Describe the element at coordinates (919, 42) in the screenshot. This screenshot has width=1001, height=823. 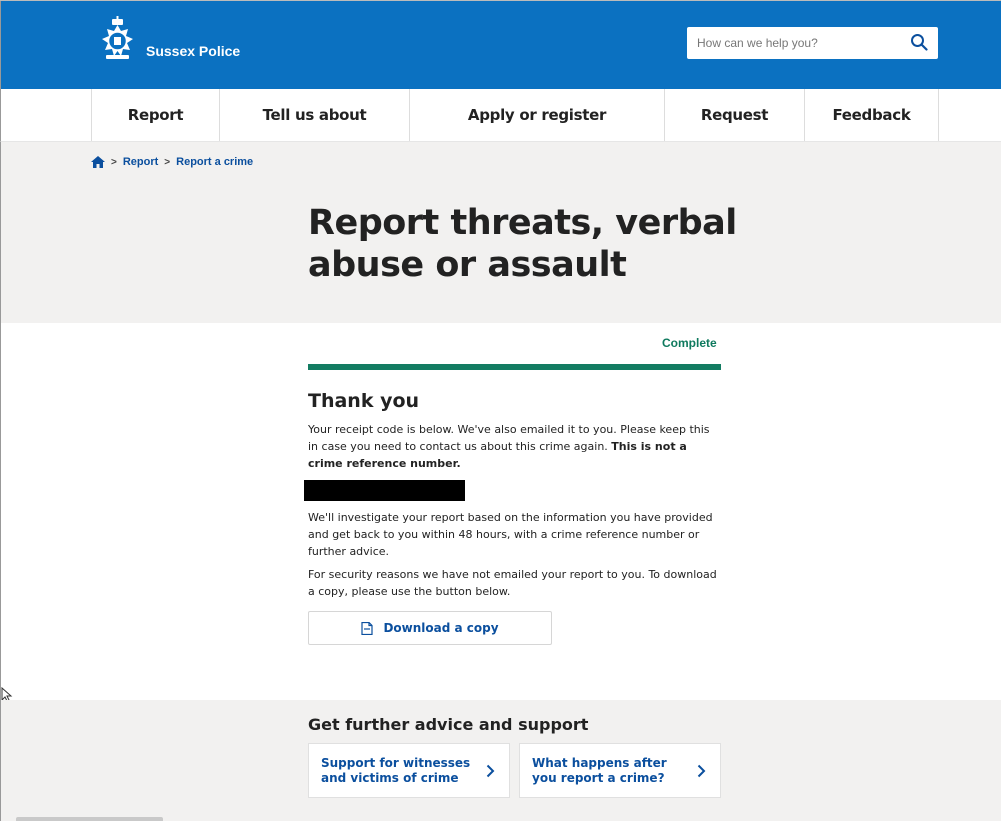
I see `search-icon` at that location.